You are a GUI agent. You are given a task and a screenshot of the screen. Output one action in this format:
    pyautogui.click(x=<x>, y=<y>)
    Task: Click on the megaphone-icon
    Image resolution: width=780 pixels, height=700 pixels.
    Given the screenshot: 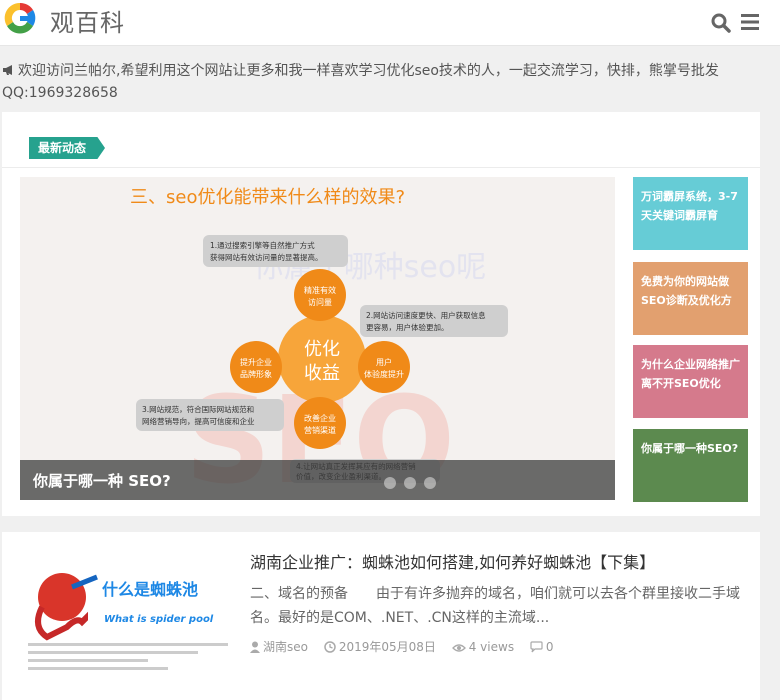 What is the action you would take?
    pyautogui.click(x=7, y=70)
    